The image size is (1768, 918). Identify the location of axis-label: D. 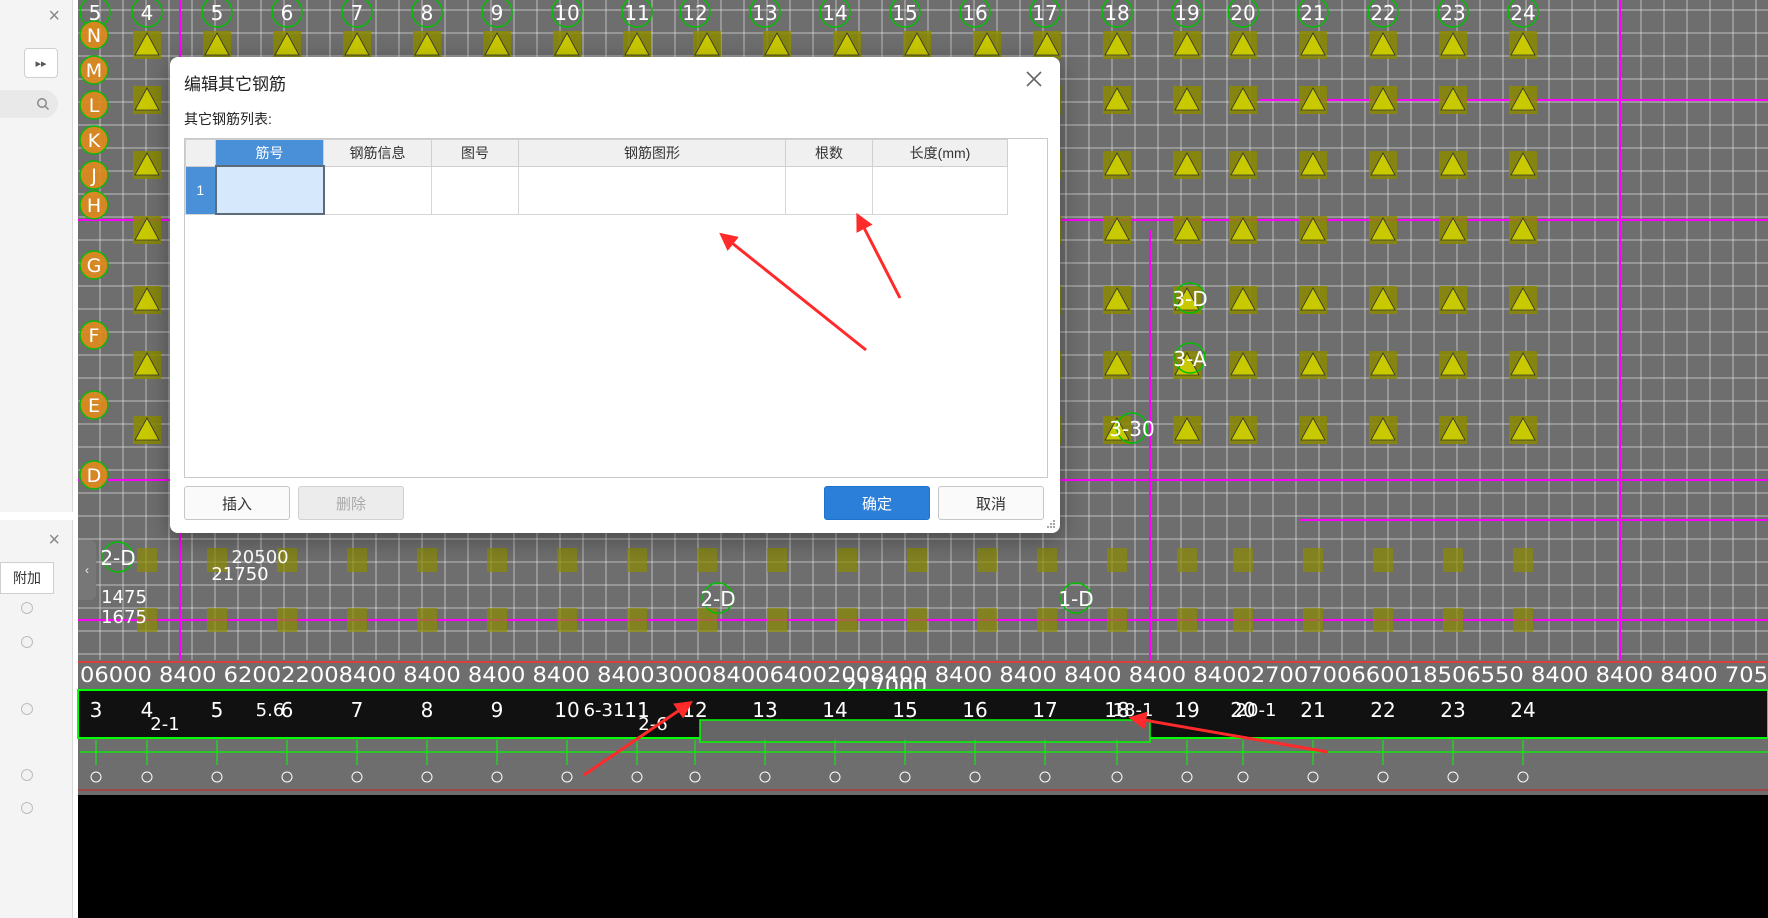
(94, 476).